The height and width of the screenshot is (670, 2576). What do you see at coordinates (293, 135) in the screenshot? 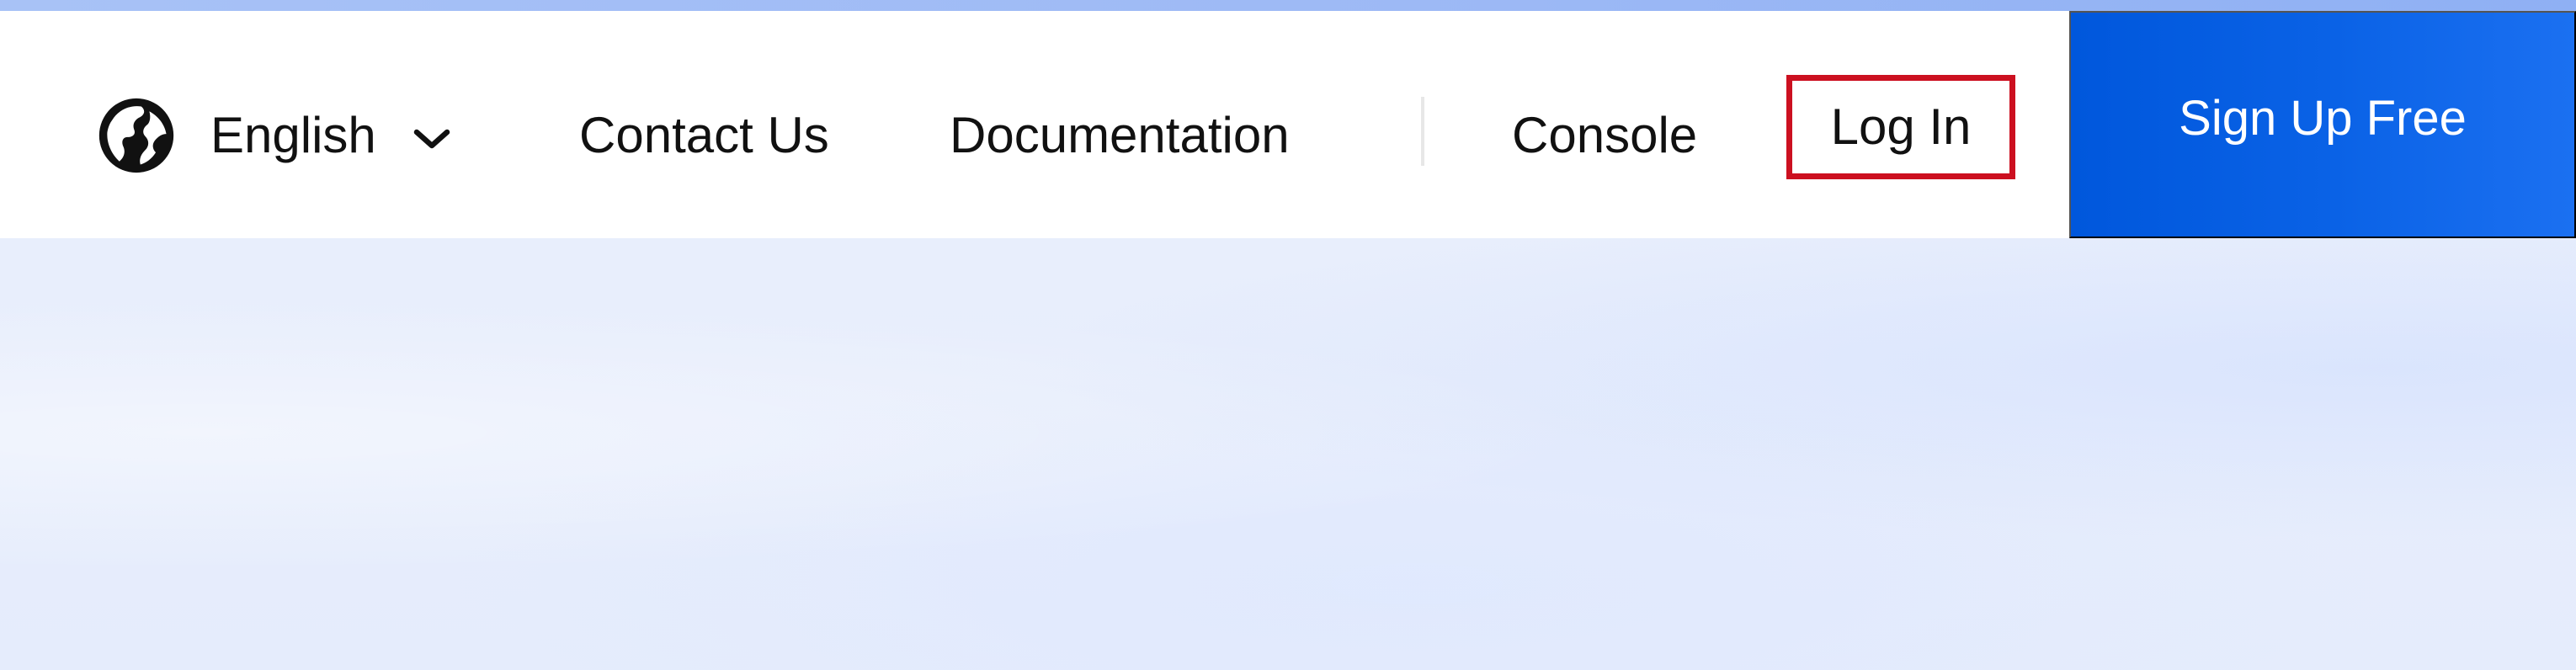
I see `language-label: English` at bounding box center [293, 135].